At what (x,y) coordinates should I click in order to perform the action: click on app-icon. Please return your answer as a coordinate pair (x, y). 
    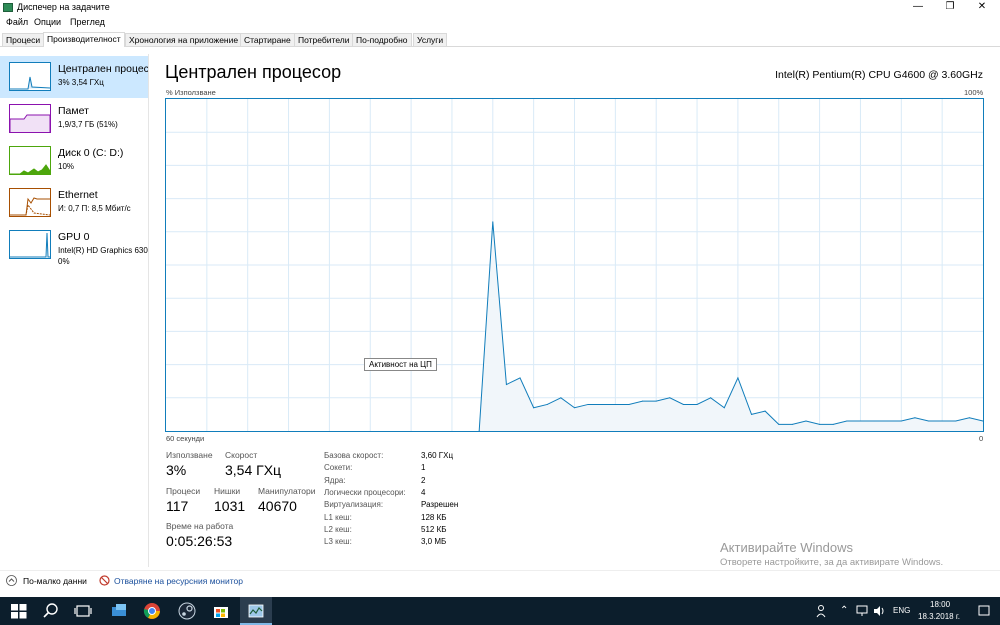
    Looking at the image, I should click on (119, 611).